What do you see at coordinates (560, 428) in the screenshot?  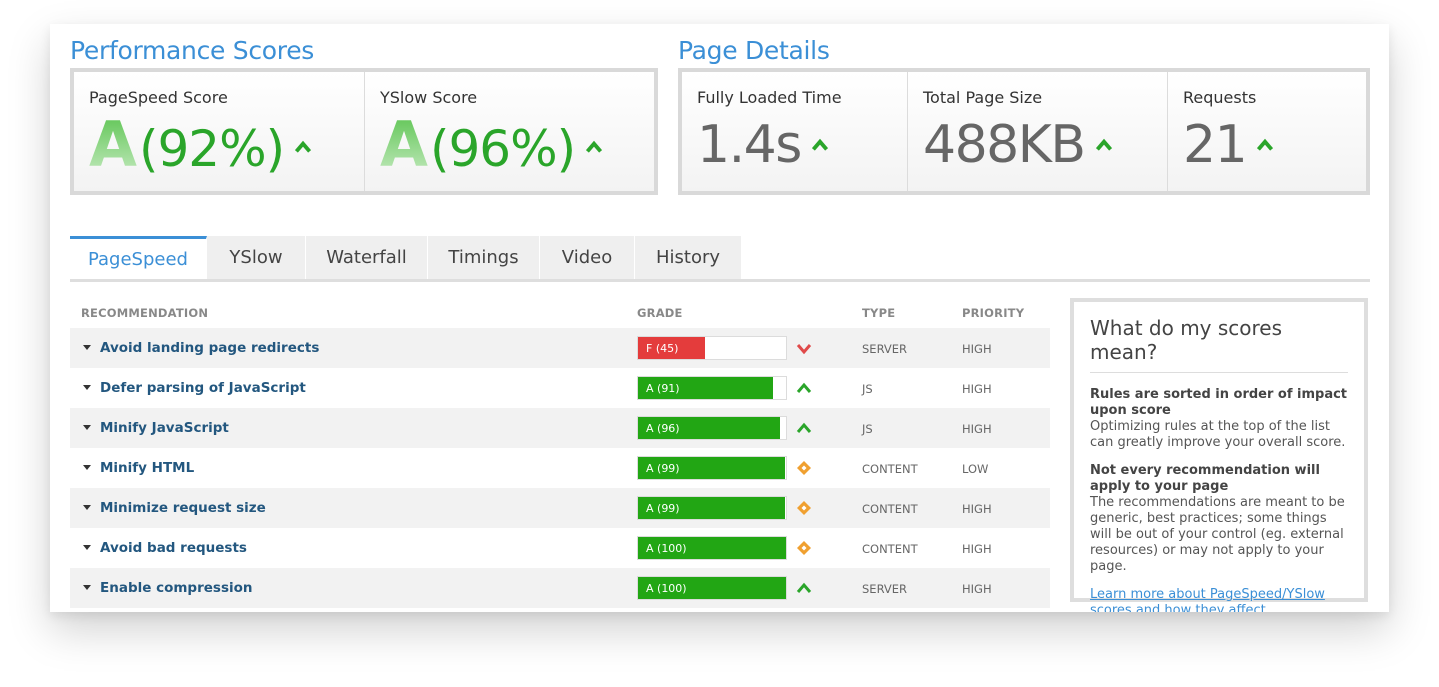 I see `table-row: Minify JavaScript A (96) JS HIGH` at bounding box center [560, 428].